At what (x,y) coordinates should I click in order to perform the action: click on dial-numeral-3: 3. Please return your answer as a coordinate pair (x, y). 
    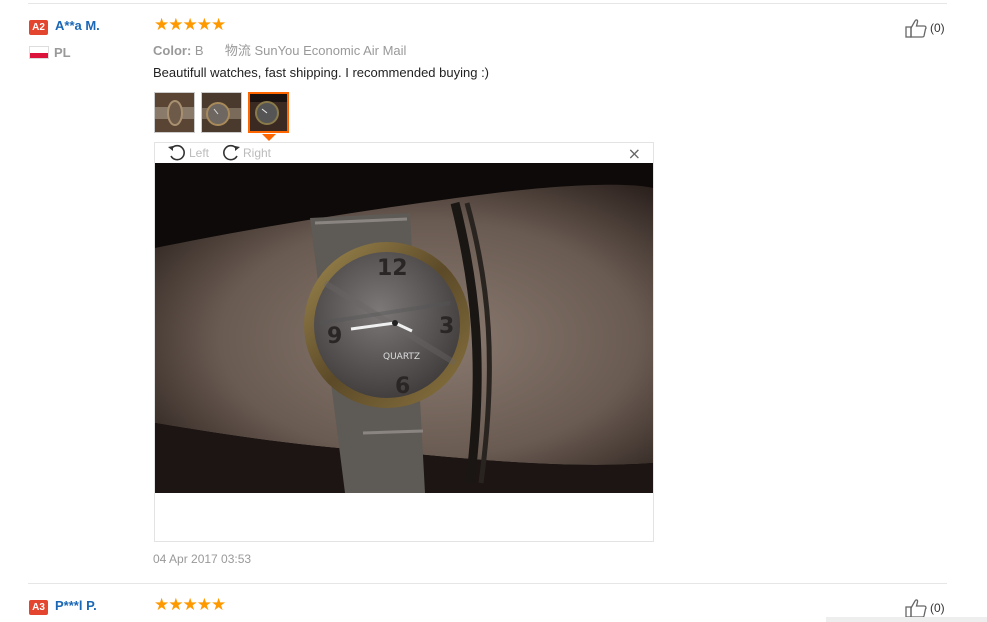
    Looking at the image, I should click on (446, 326).